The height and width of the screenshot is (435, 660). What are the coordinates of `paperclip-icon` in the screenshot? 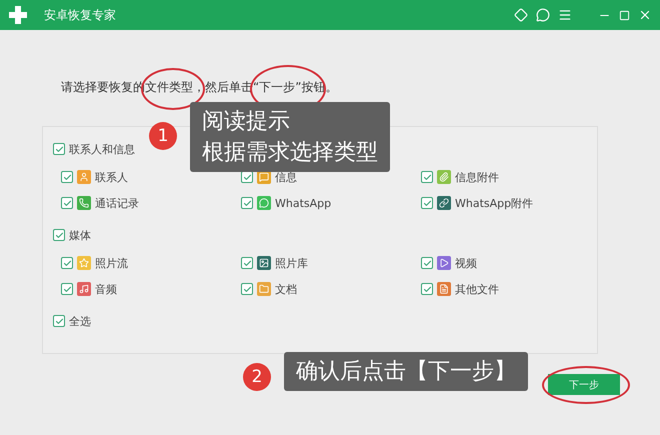 It's located at (444, 177).